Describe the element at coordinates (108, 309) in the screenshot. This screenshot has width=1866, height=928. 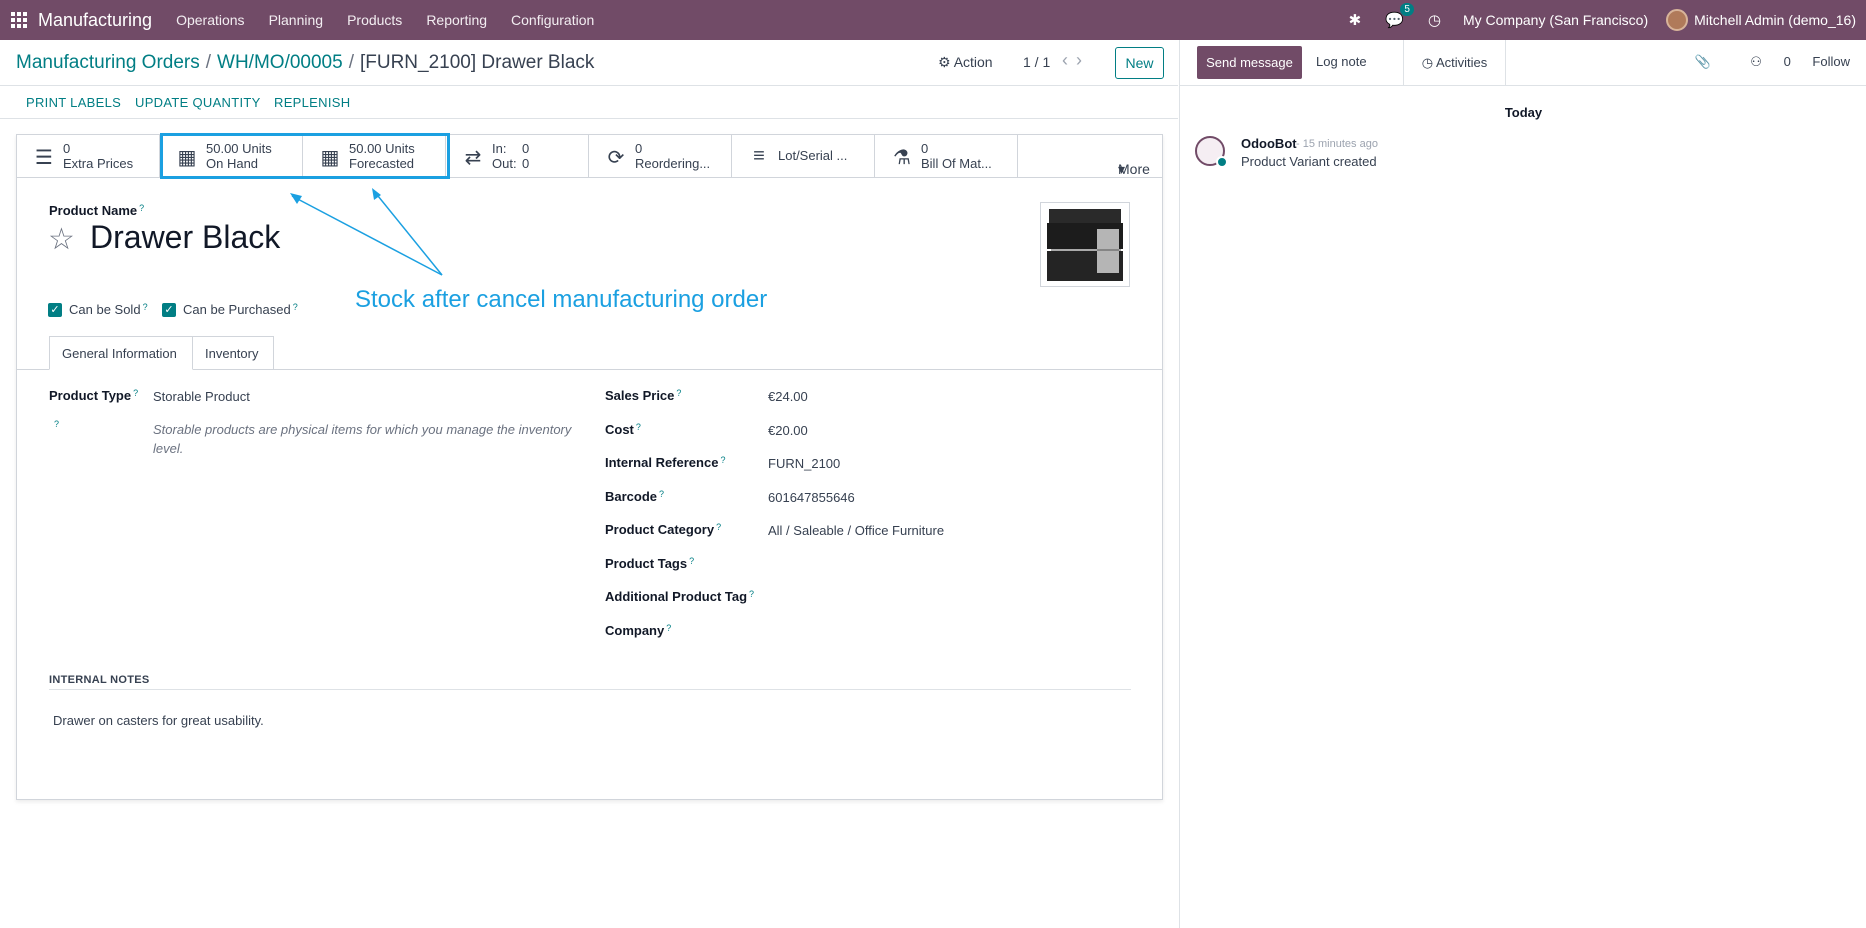
I see `can-be-sold-label: Can be Sold?` at that location.